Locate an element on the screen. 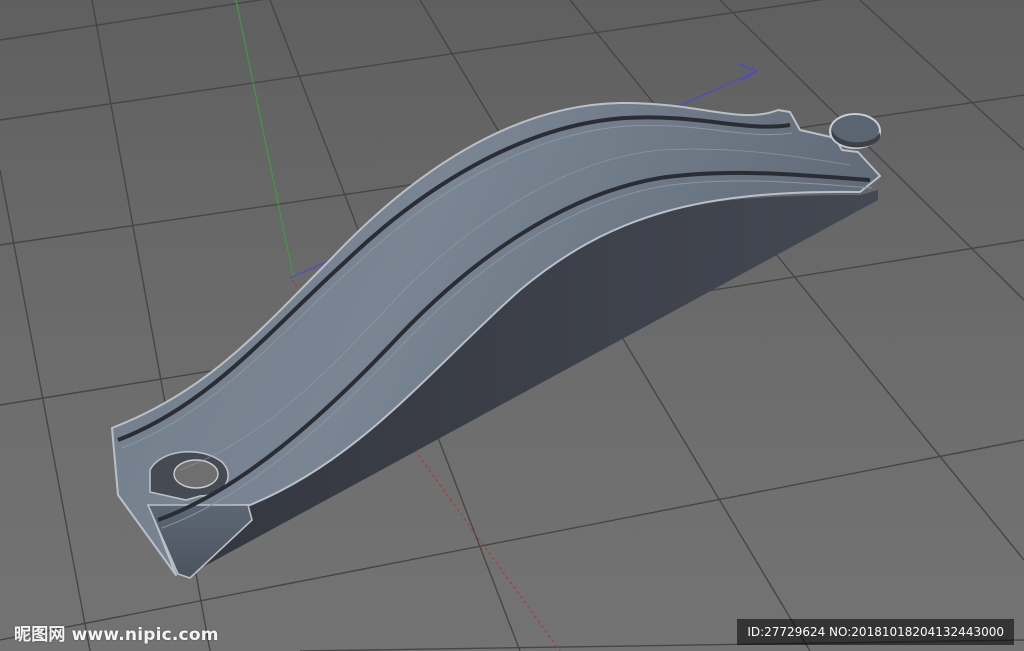  nipic-watermark: 昵图网 www.nipic.com is located at coordinates (116, 632).